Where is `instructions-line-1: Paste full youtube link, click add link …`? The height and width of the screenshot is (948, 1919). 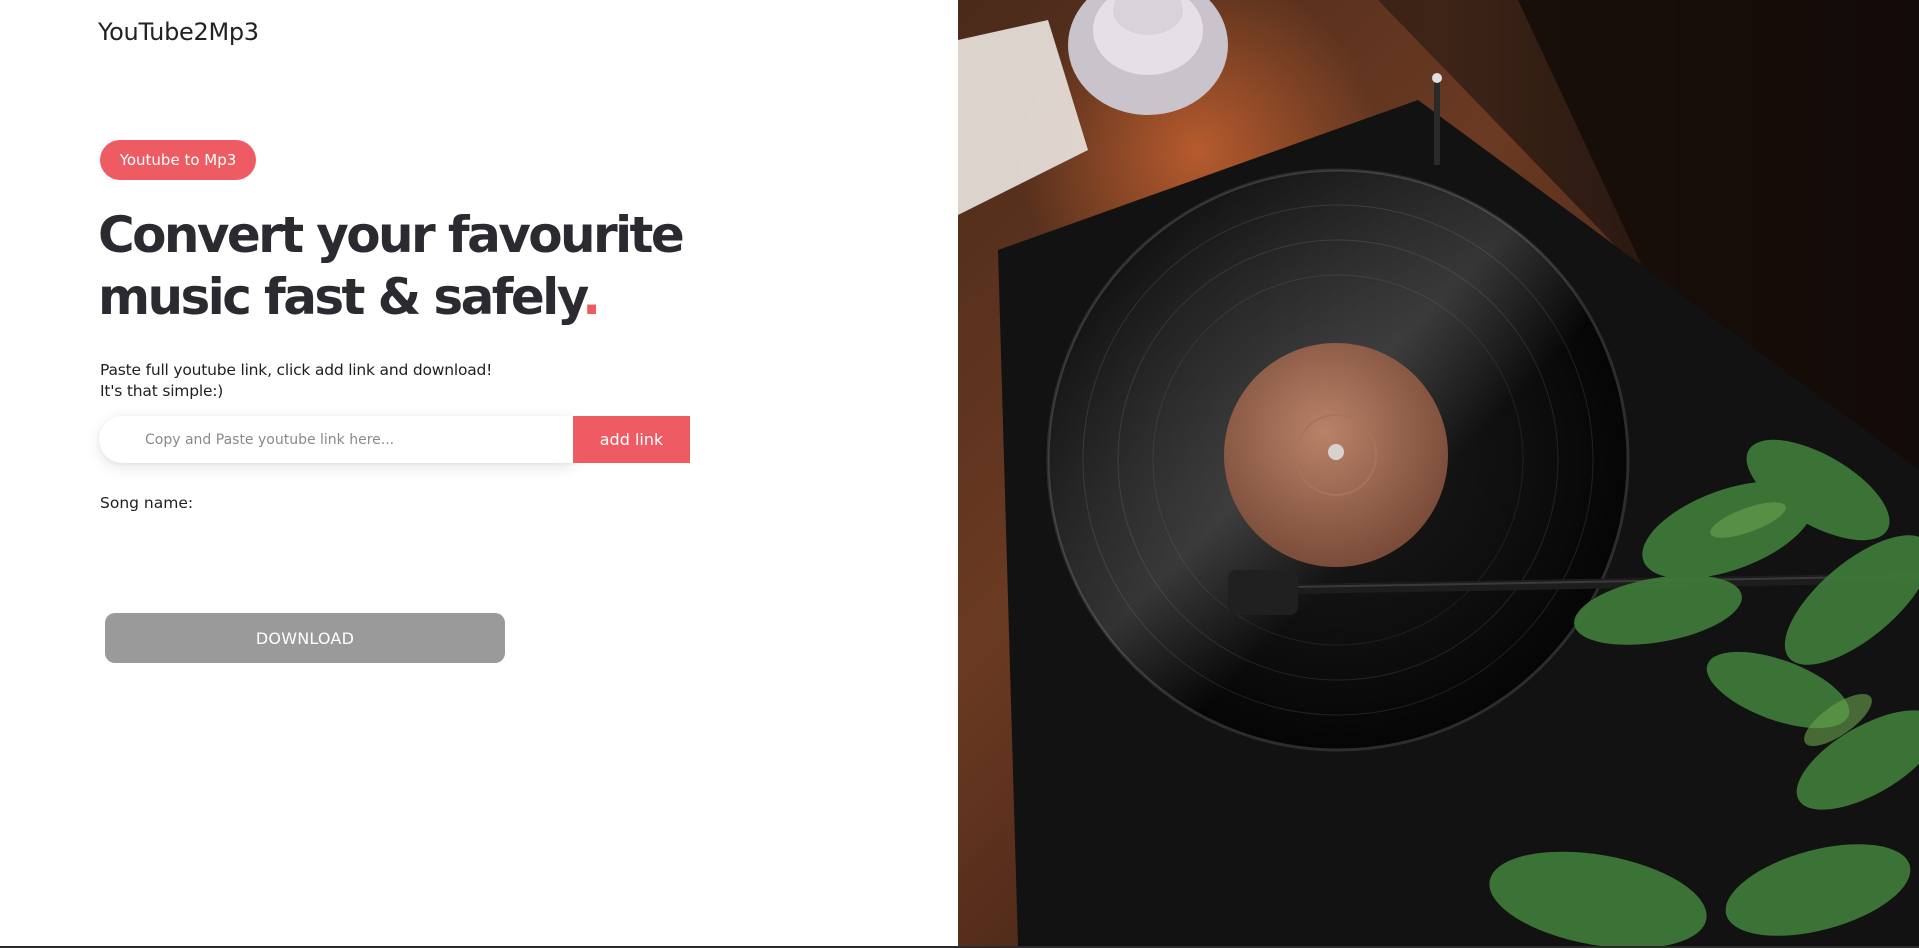 instructions-line-1: Paste full youtube link, click add link … is located at coordinates (296, 370).